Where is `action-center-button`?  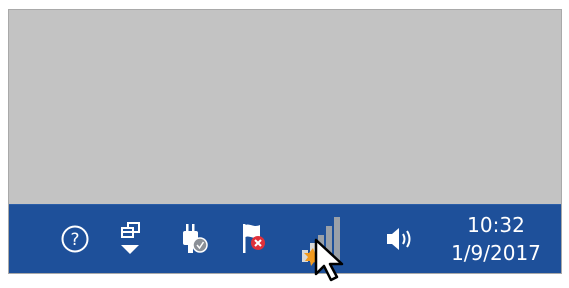
action-center-button is located at coordinates (253, 239).